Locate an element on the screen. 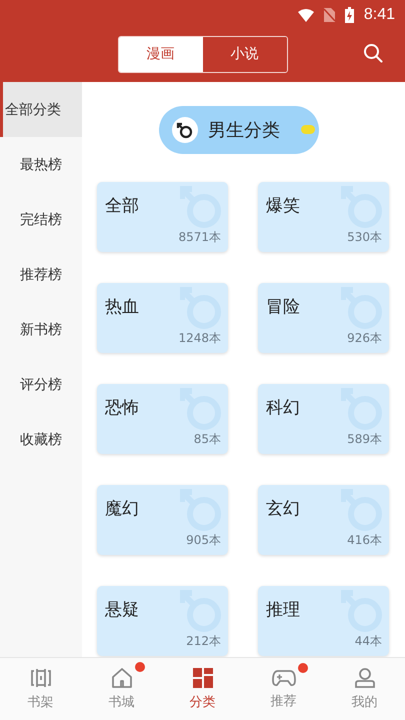 This screenshot has height=720, width=405. user-icon is located at coordinates (365, 678).